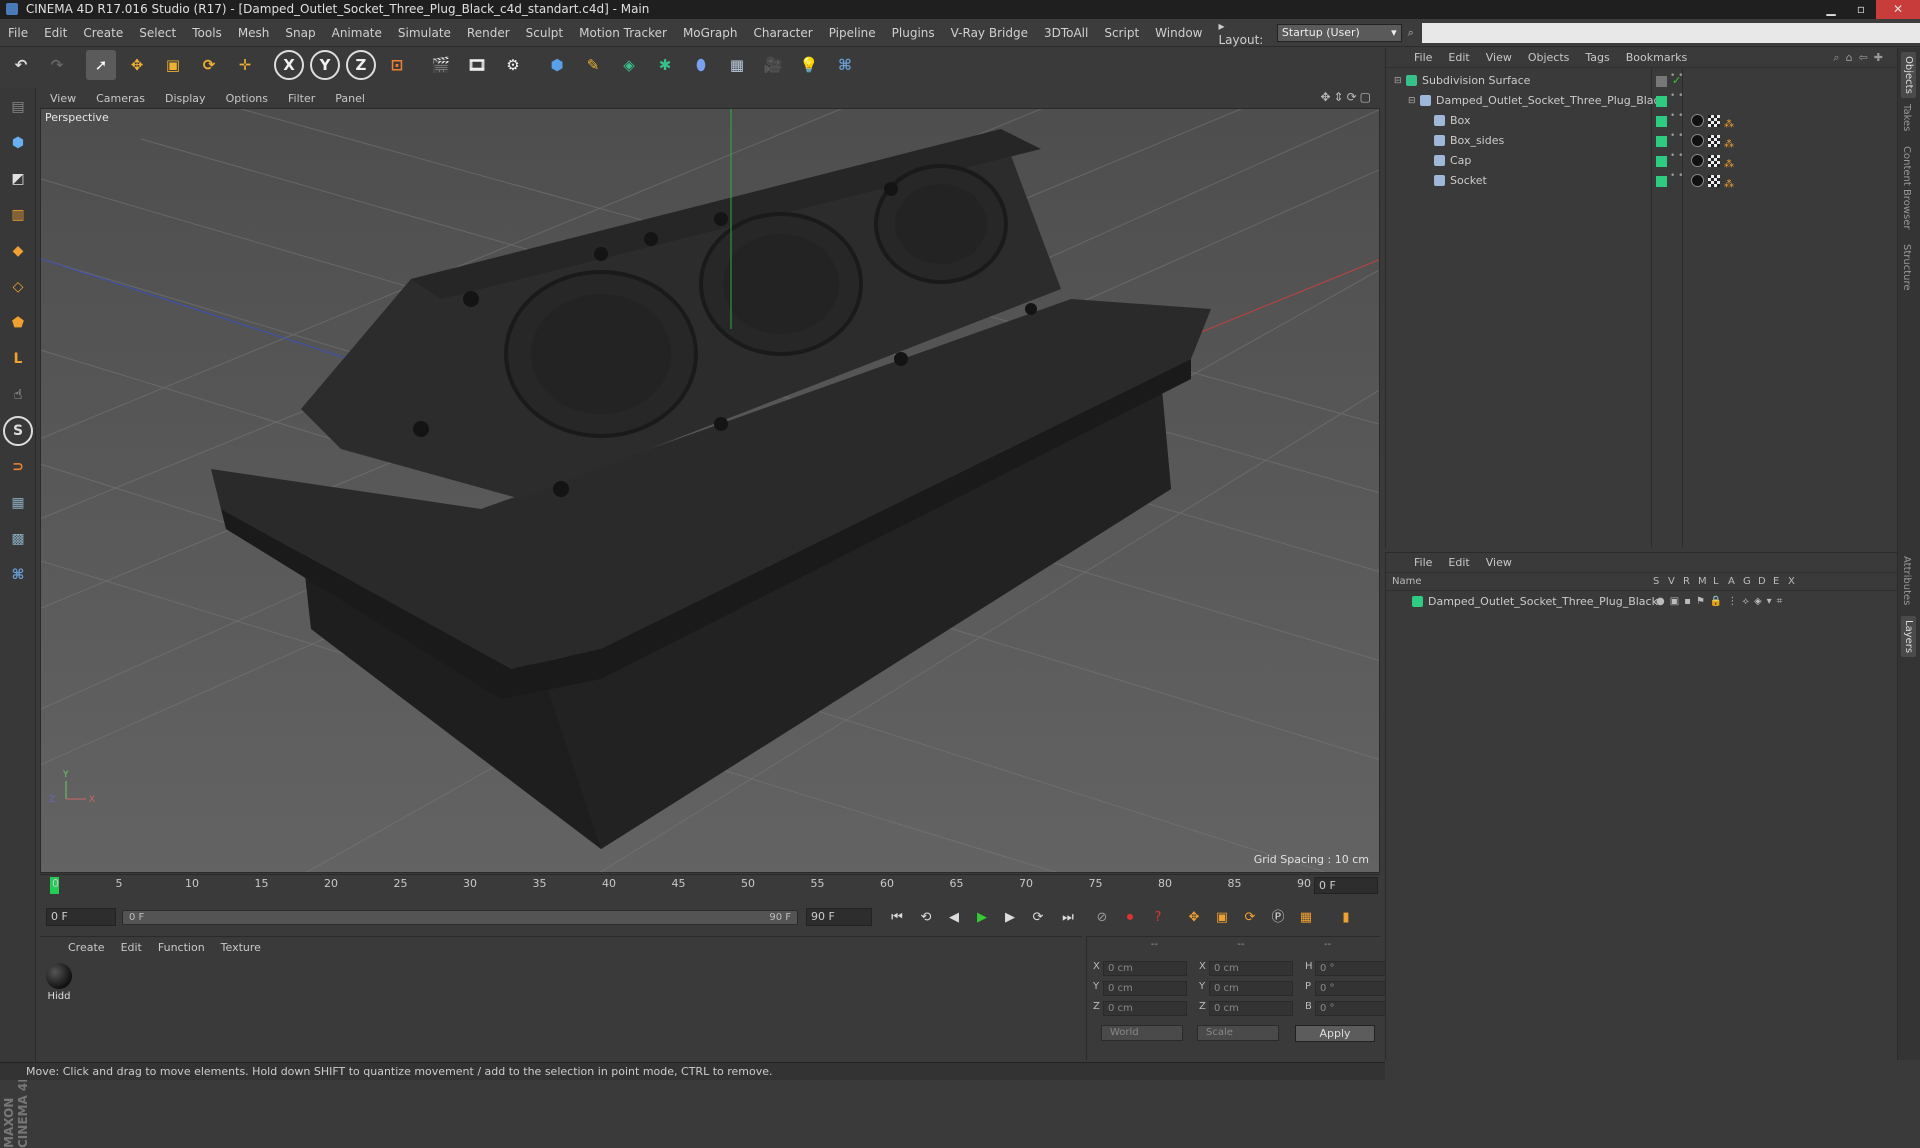 The width and height of the screenshot is (1920, 1148). I want to click on grid-axis-icon: ▩, so click(18, 539).